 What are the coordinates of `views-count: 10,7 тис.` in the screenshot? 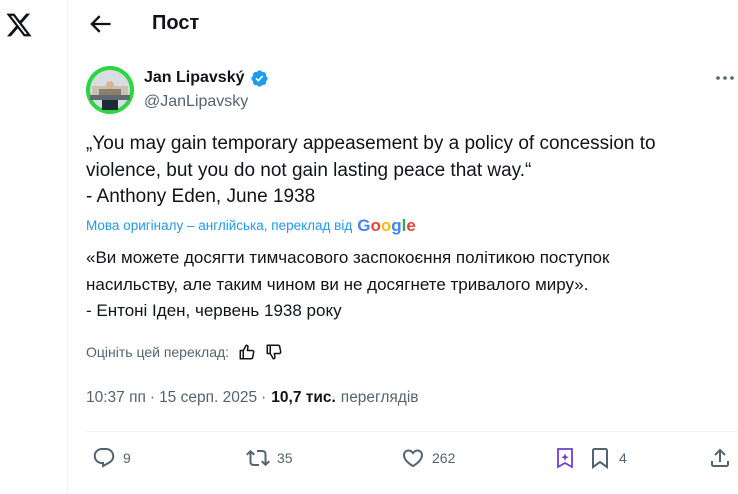 It's located at (303, 397).